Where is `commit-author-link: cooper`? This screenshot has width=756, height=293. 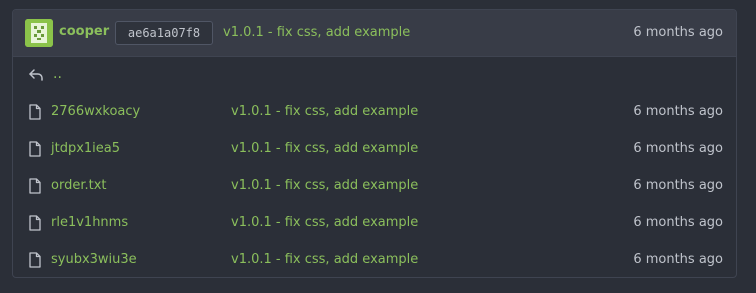 commit-author-link: cooper is located at coordinates (84, 31).